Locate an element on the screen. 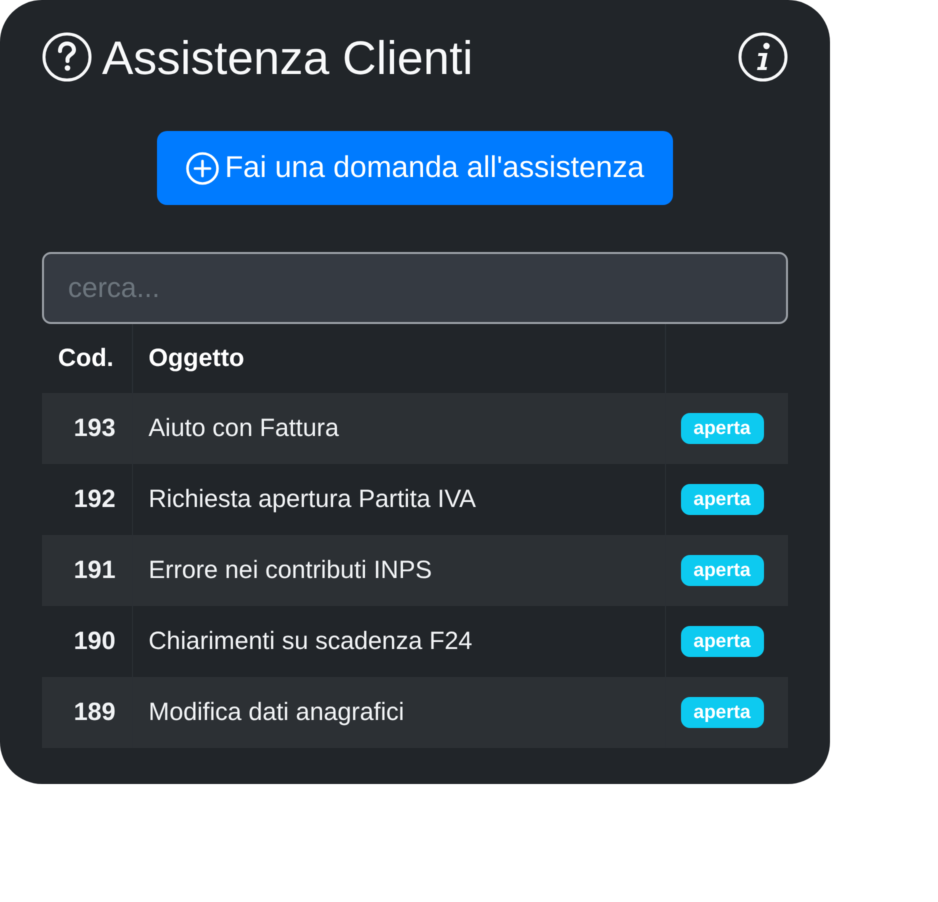  panel-title: Assistenza Clienti is located at coordinates (287, 57).